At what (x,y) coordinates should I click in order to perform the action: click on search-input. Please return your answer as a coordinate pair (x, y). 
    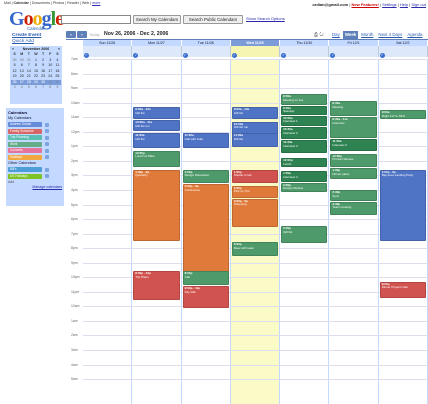
    Looking at the image, I should click on (96, 19).